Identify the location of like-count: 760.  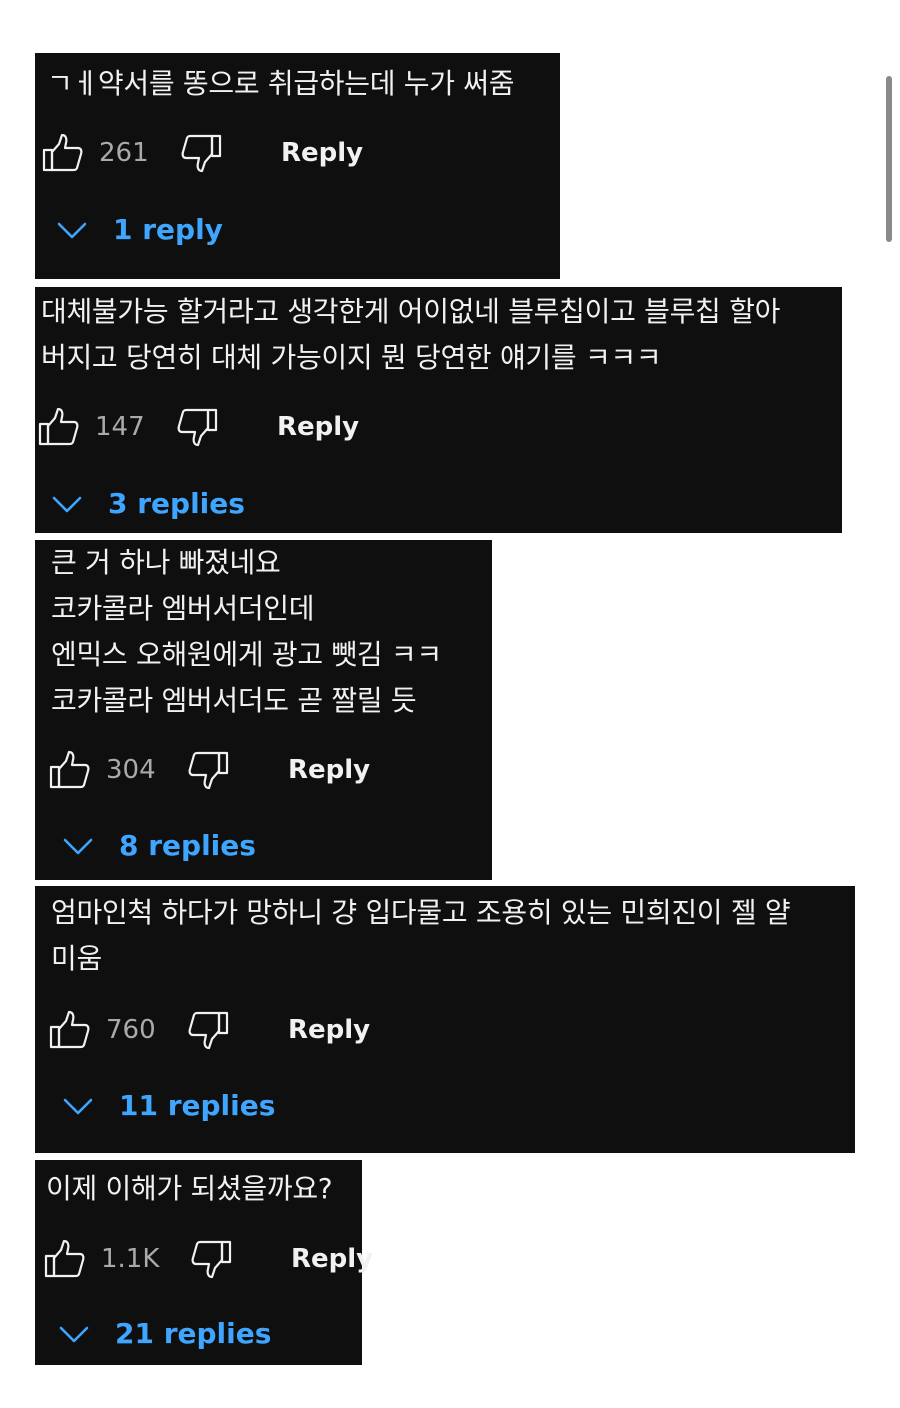
(131, 1030).